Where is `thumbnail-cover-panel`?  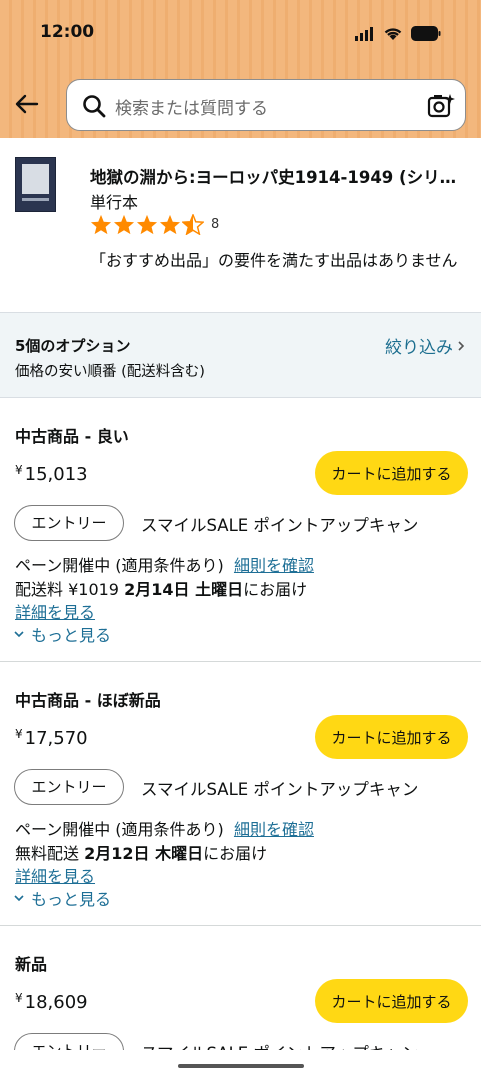
thumbnail-cover-panel is located at coordinates (35, 179).